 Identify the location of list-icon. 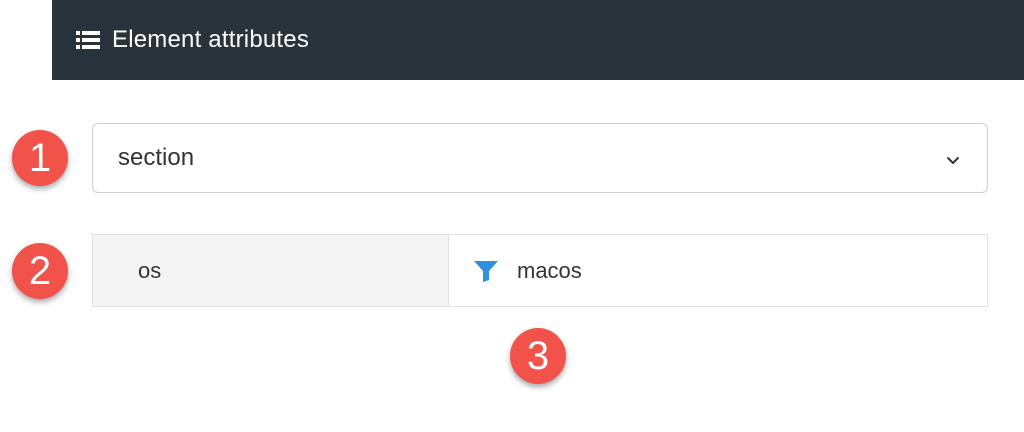
(88, 40).